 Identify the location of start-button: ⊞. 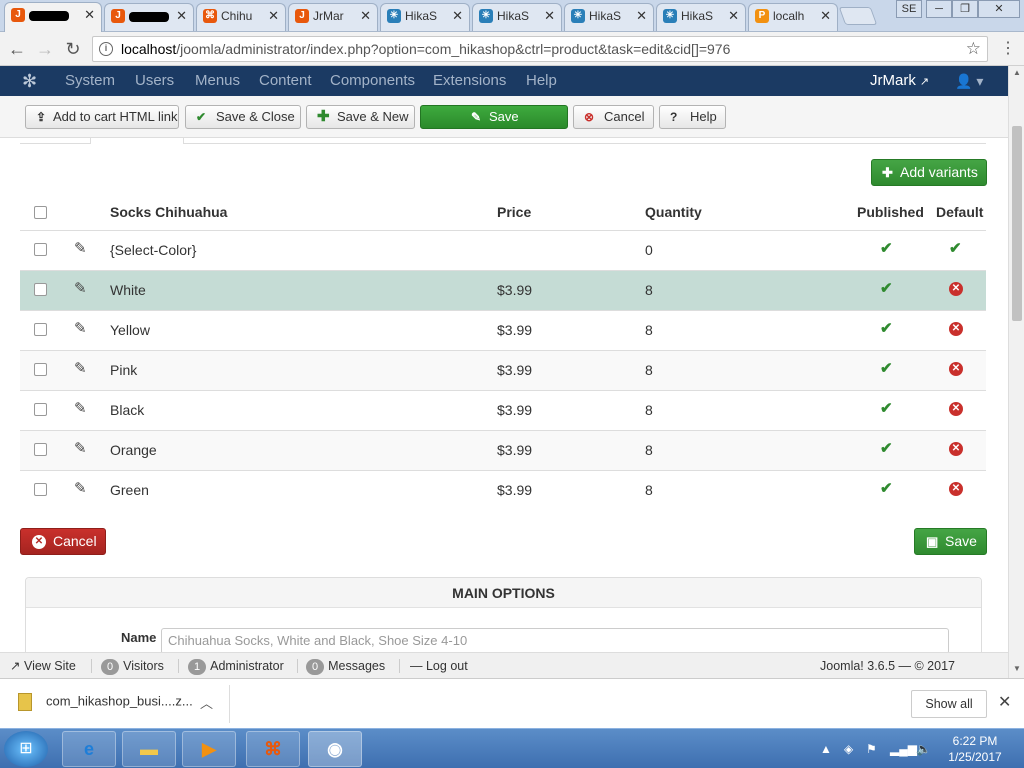
(26, 749).